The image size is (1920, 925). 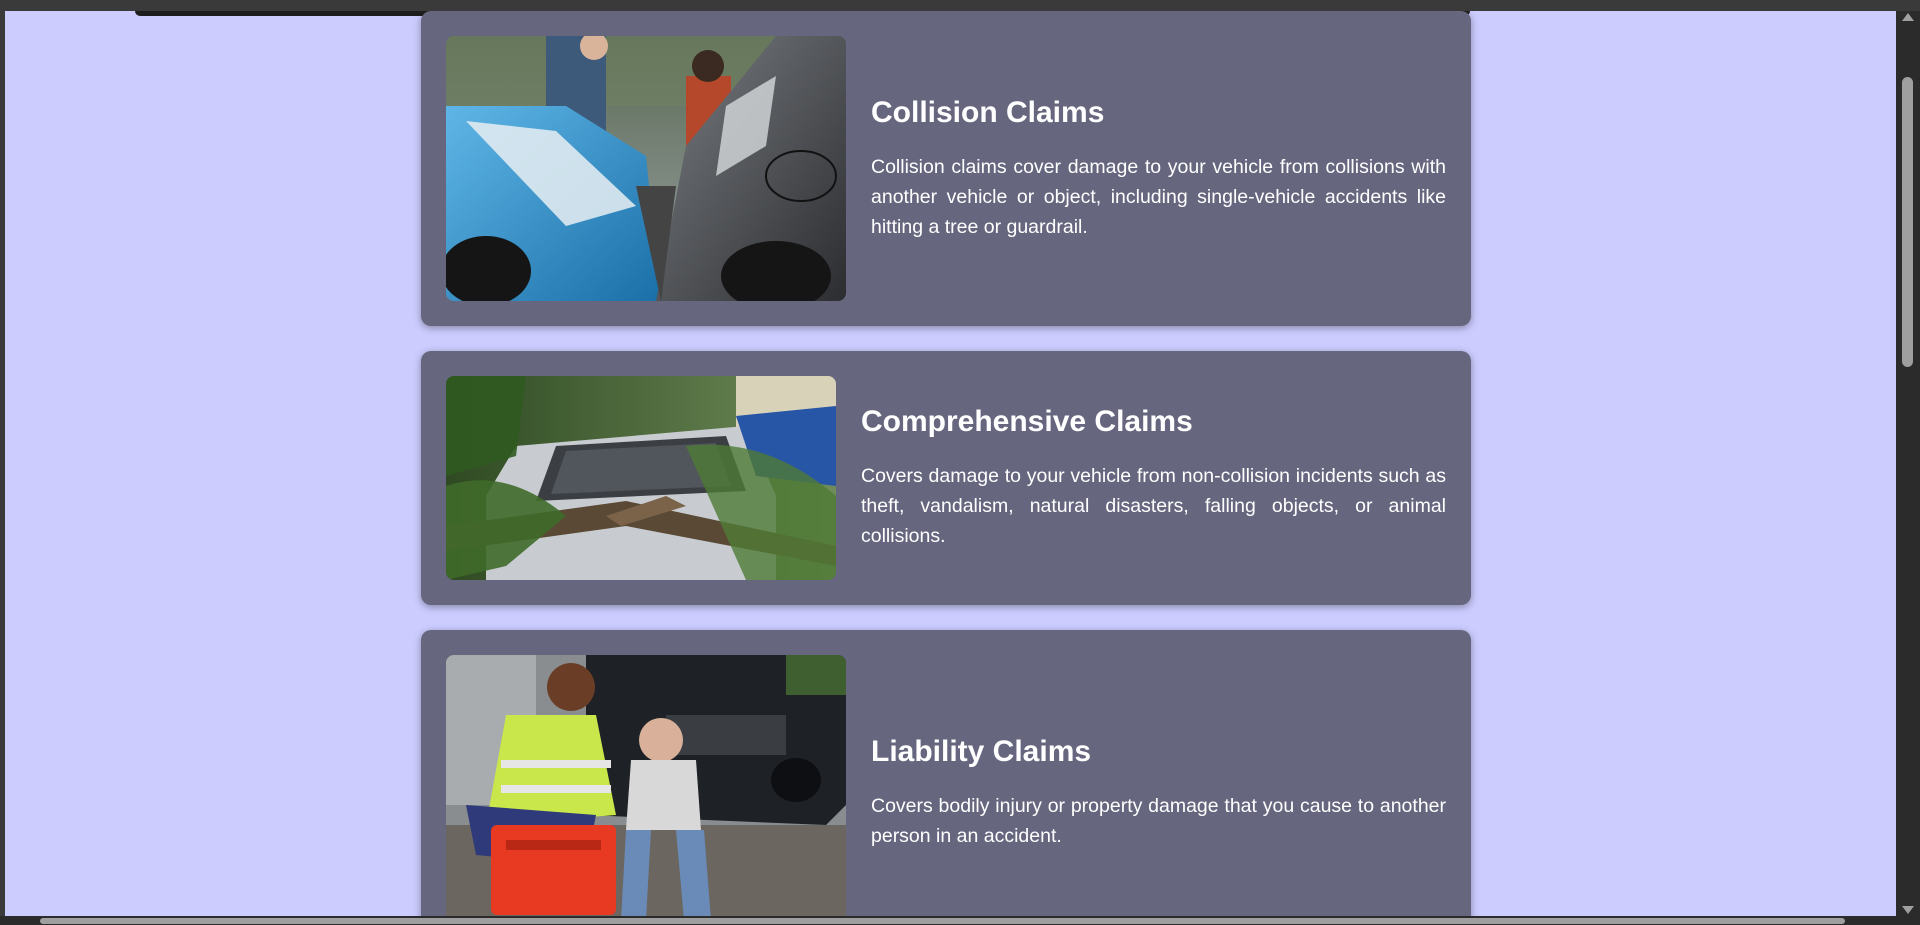 I want to click on liability-image, so click(x=646, y=785).